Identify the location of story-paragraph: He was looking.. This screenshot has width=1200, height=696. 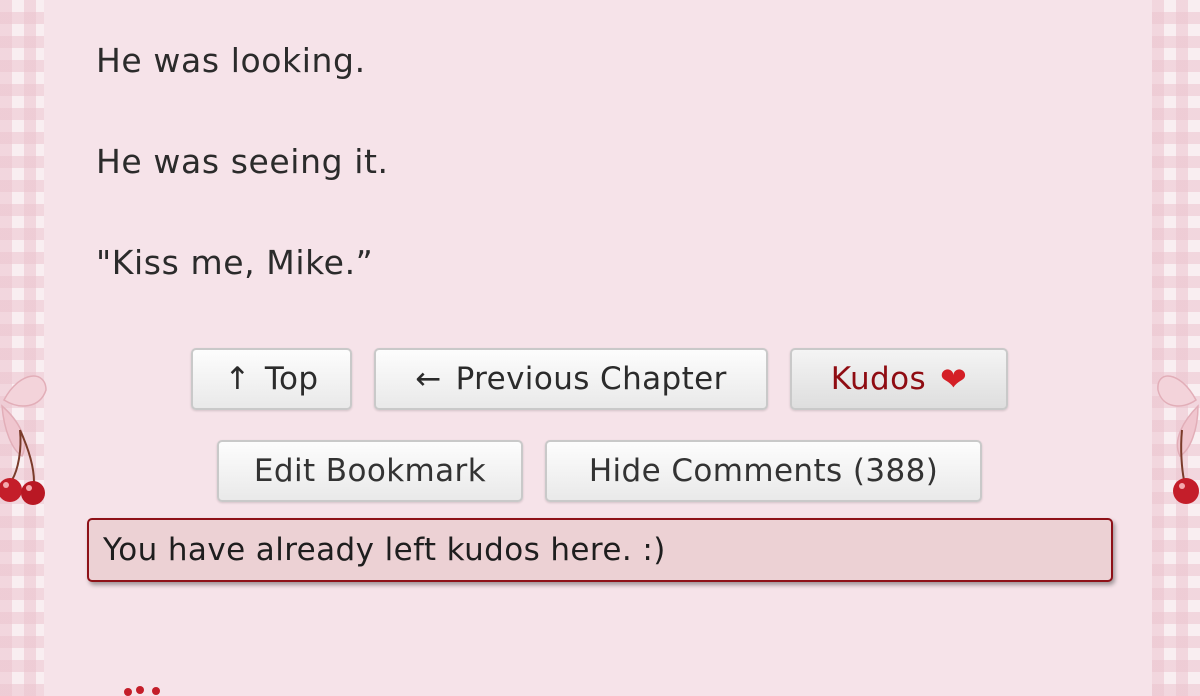
(231, 60).